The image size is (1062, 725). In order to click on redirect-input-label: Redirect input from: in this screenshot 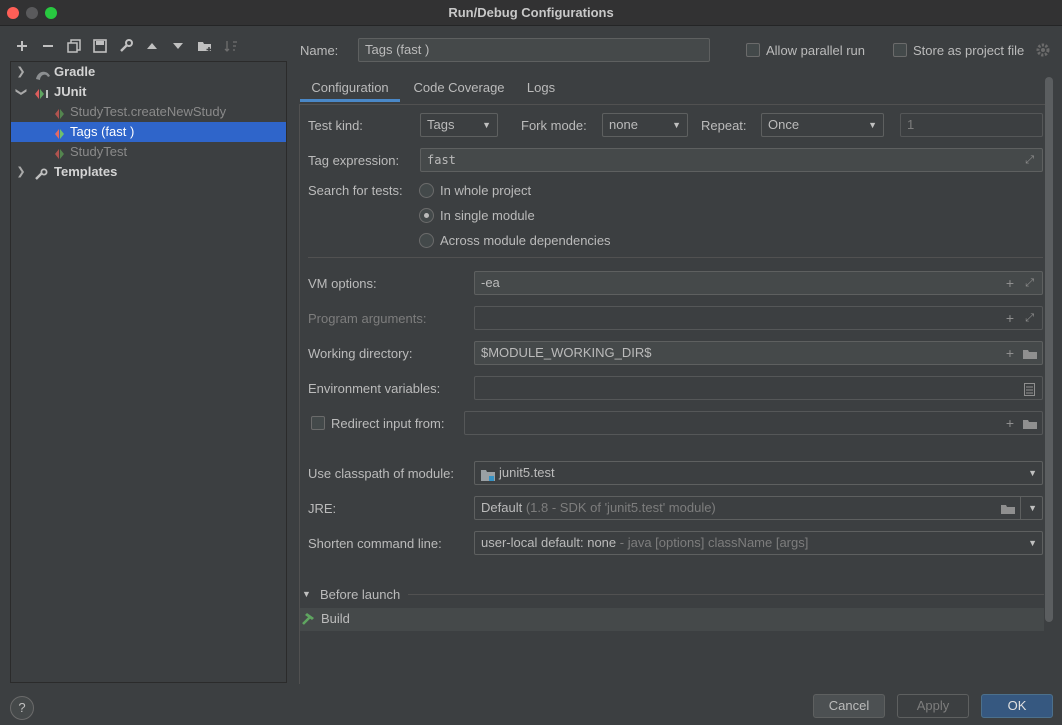, I will do `click(388, 423)`.